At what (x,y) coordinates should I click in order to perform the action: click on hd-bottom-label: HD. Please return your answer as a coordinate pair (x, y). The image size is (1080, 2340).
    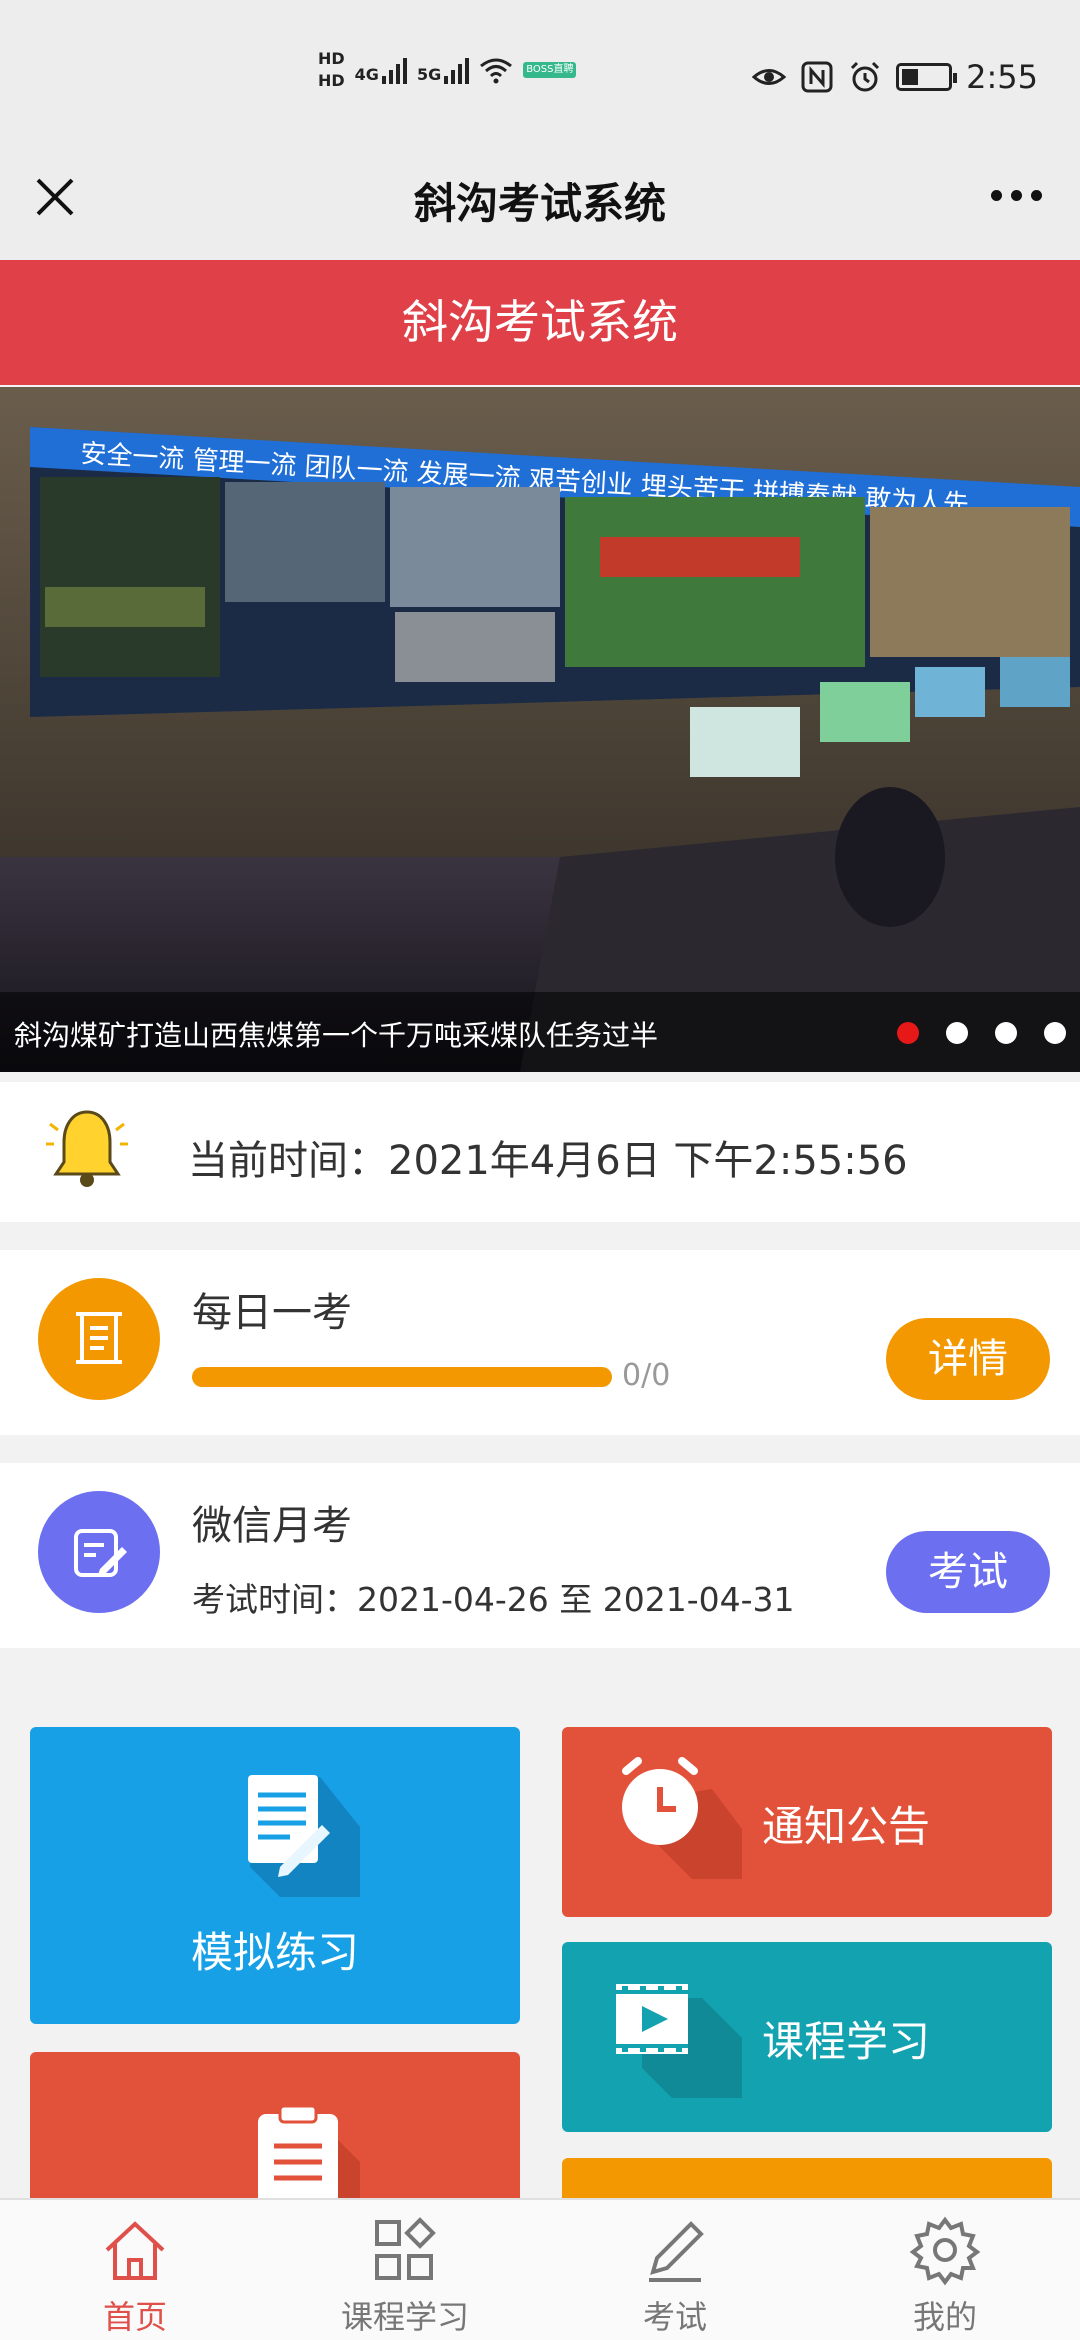
    Looking at the image, I should click on (331, 80).